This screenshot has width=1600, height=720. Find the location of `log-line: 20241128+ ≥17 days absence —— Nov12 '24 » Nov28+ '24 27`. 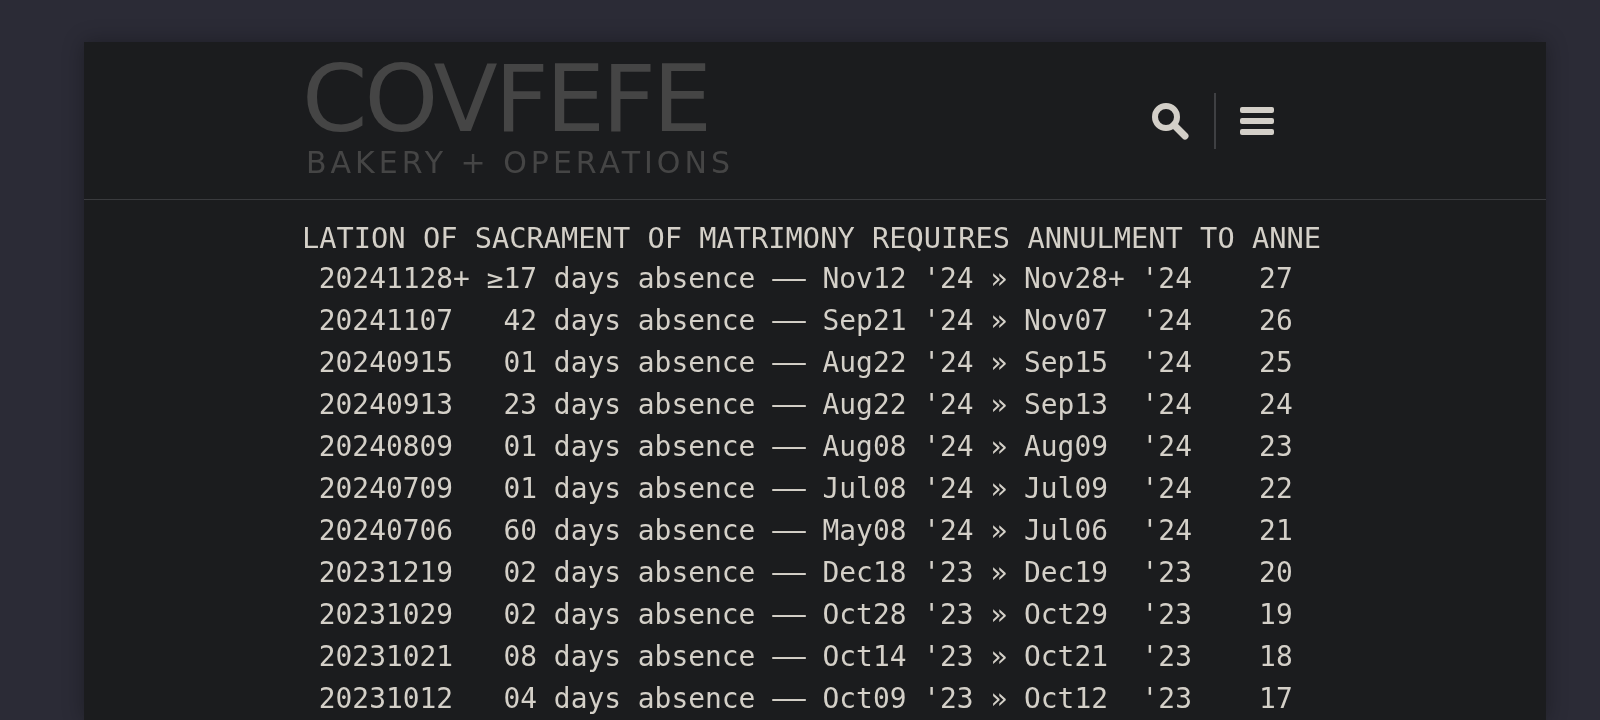

log-line: 20241128+ ≥17 days absence —— Nov12 '24 » Nov28+ '24 27 is located at coordinates (805, 279).